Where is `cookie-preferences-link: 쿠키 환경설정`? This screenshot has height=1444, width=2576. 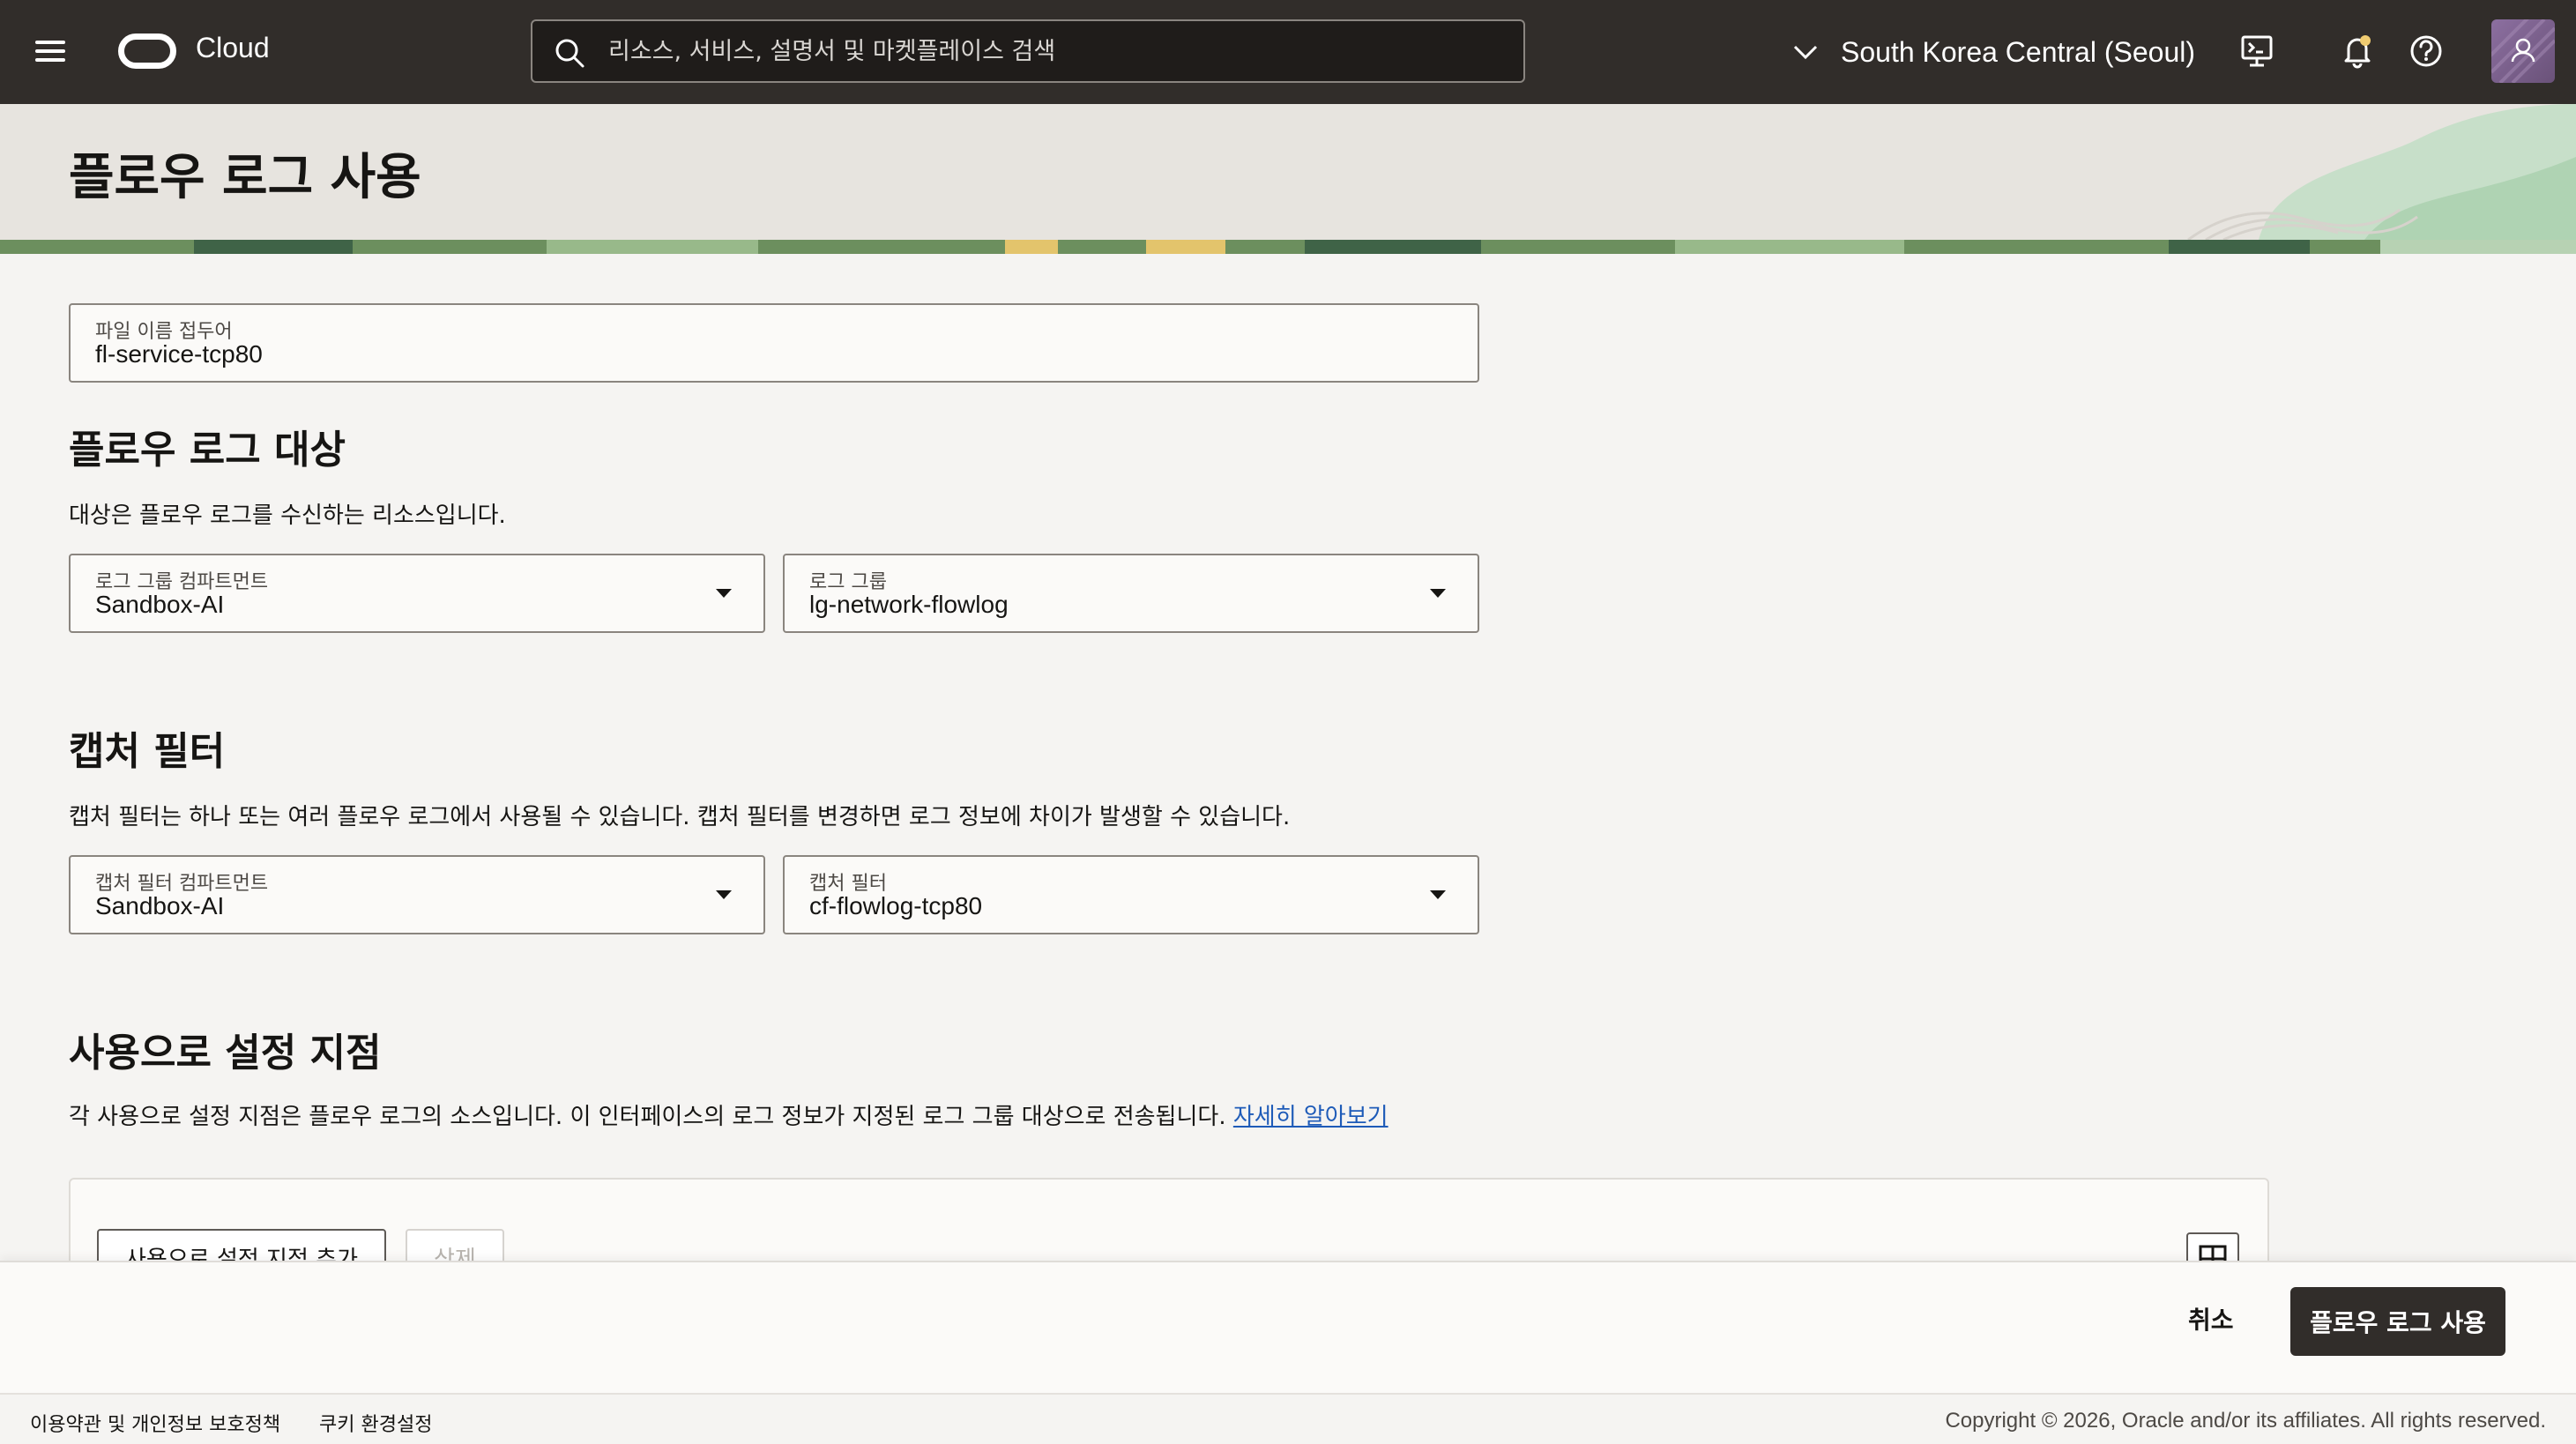
cookie-preferences-link: 쿠키 환경설정 is located at coordinates (375, 1423).